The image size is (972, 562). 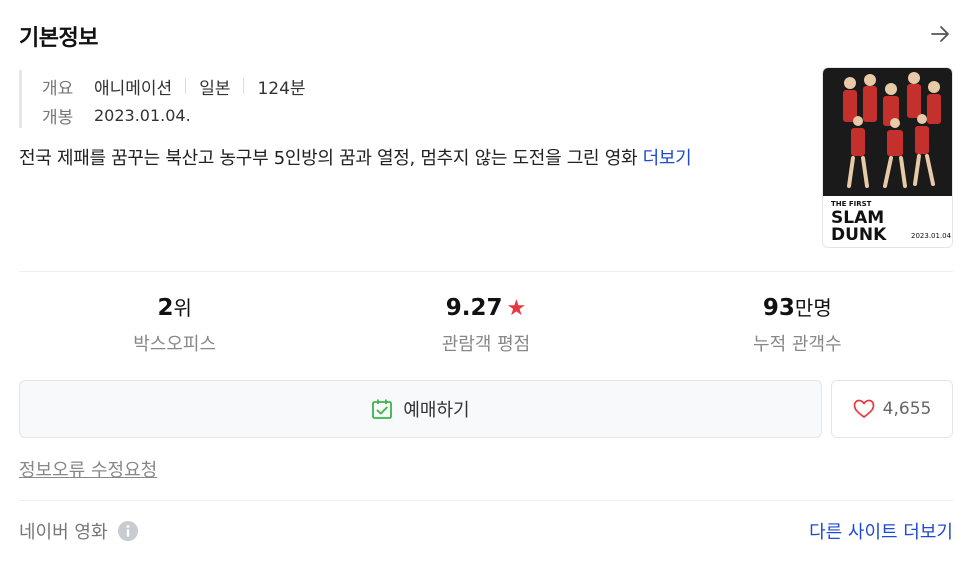 What do you see at coordinates (813, 308) in the screenshot?
I see `cumulative-audience-unit: 만명` at bounding box center [813, 308].